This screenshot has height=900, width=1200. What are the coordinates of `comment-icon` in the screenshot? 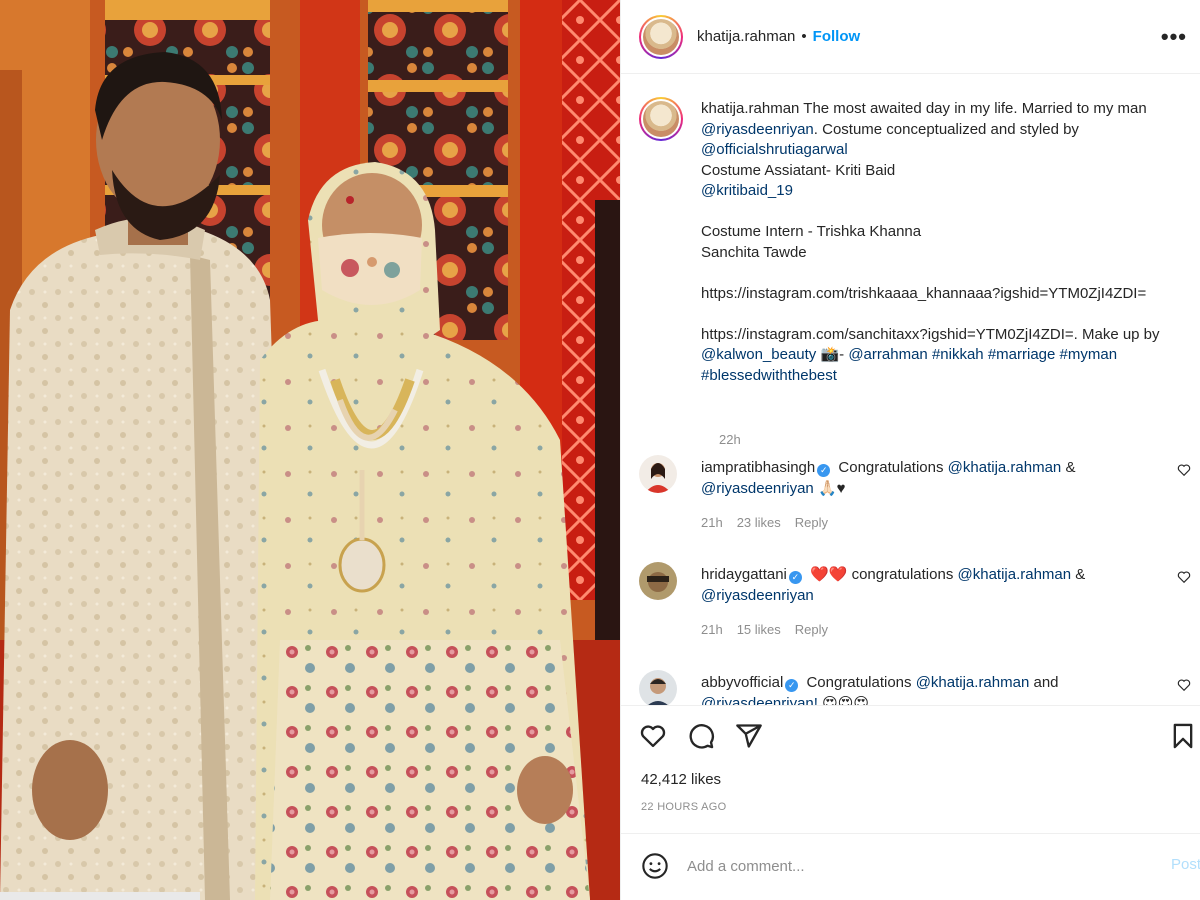 It's located at (701, 736).